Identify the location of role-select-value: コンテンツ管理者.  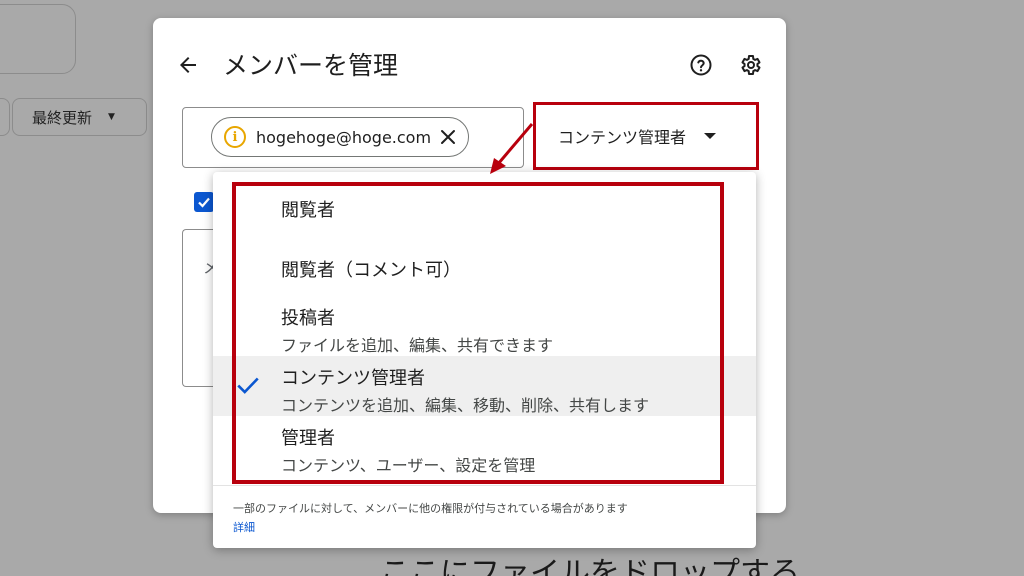
(622, 137).